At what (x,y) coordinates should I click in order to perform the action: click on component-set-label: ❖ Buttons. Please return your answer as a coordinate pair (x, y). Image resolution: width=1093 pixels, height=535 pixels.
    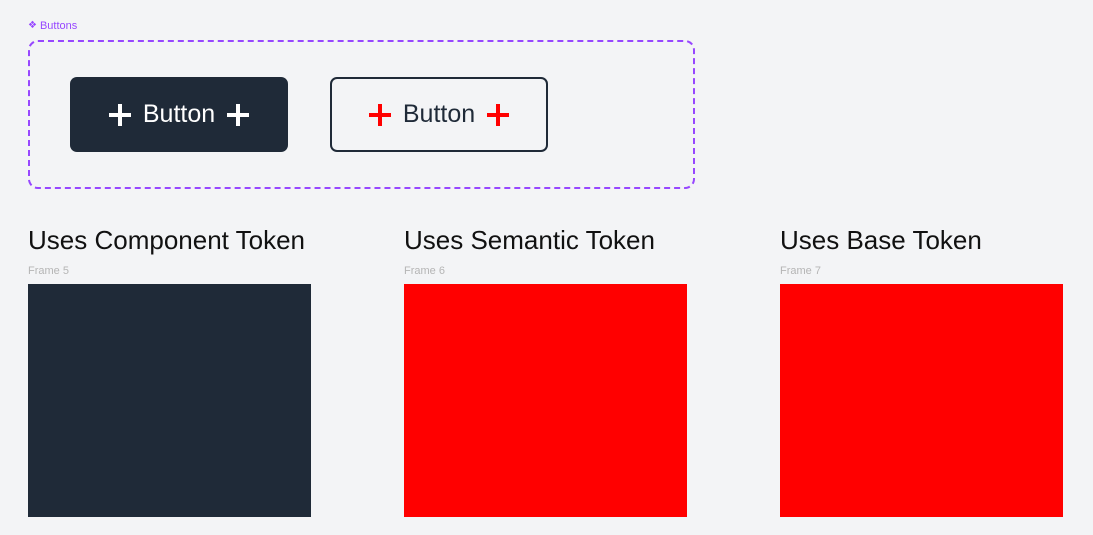
    Looking at the image, I should click on (52, 26).